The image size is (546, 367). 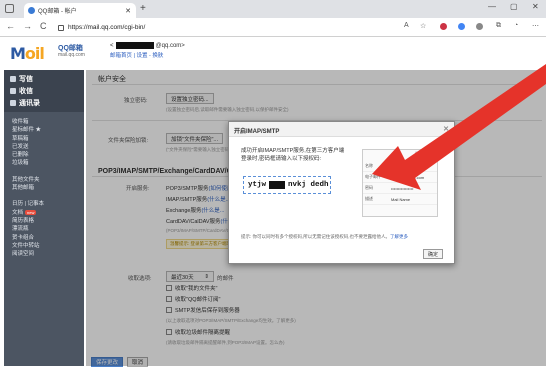 What do you see at coordinates (218, 27) in the screenshot?
I see `url-field: https://mail.qq.com/cgi-bin/` at bounding box center [218, 27].